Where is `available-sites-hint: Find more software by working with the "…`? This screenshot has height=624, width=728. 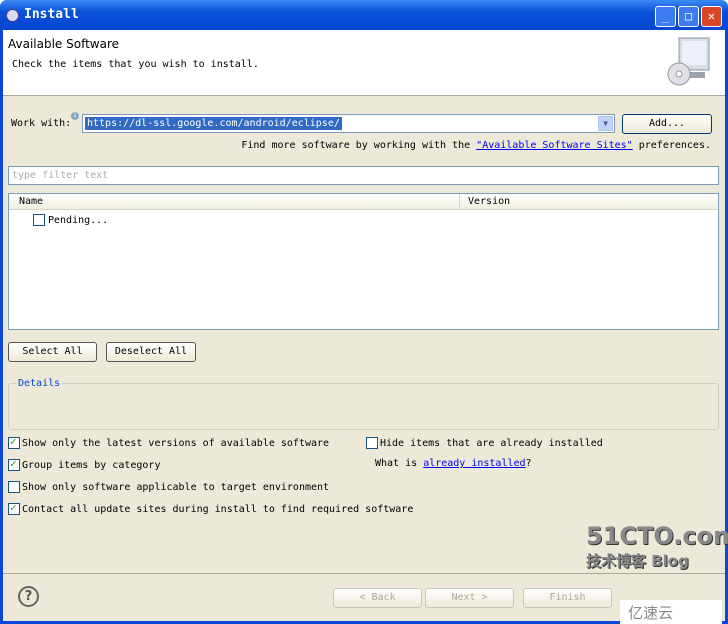
available-sites-hint: Find more software by working with the "… is located at coordinates (476, 145).